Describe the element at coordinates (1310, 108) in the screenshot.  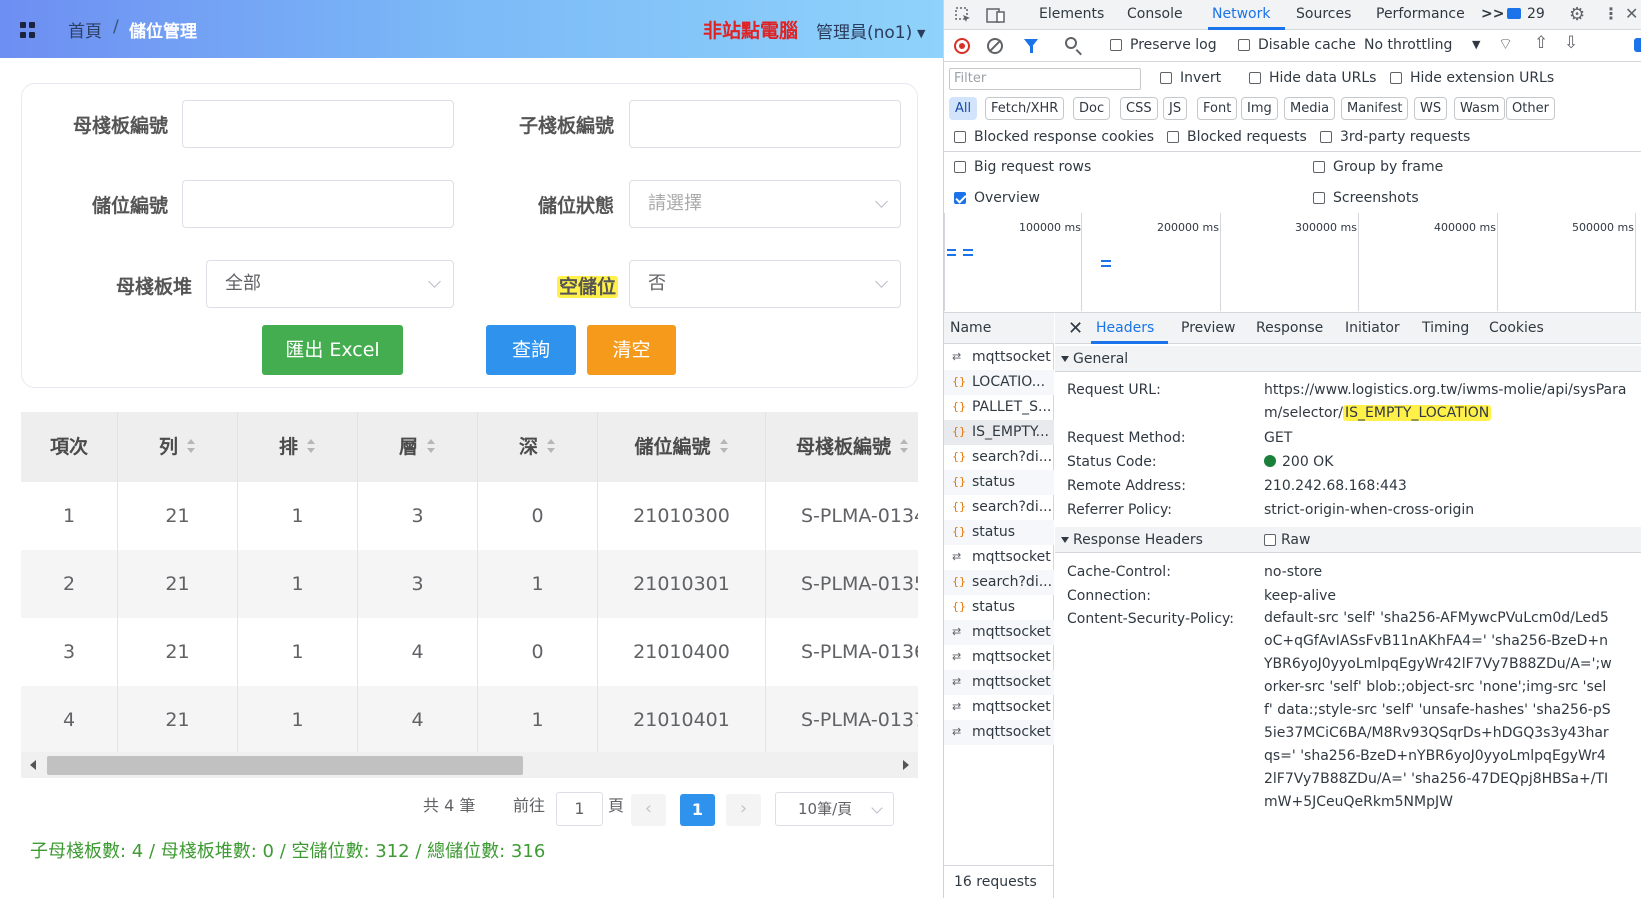
I see `filter-chip-media: Media` at that location.